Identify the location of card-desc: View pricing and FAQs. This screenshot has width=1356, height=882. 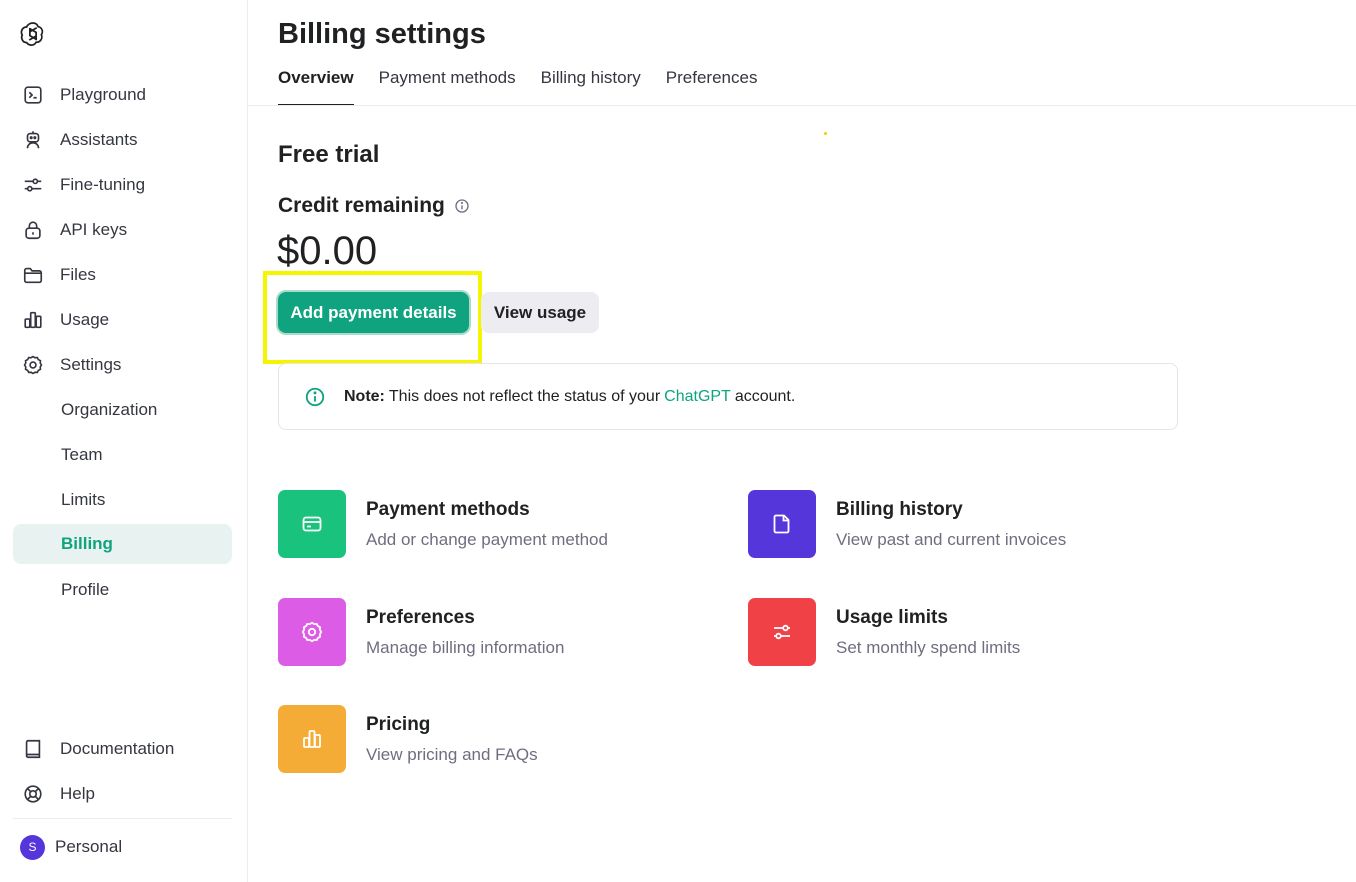
(452, 754).